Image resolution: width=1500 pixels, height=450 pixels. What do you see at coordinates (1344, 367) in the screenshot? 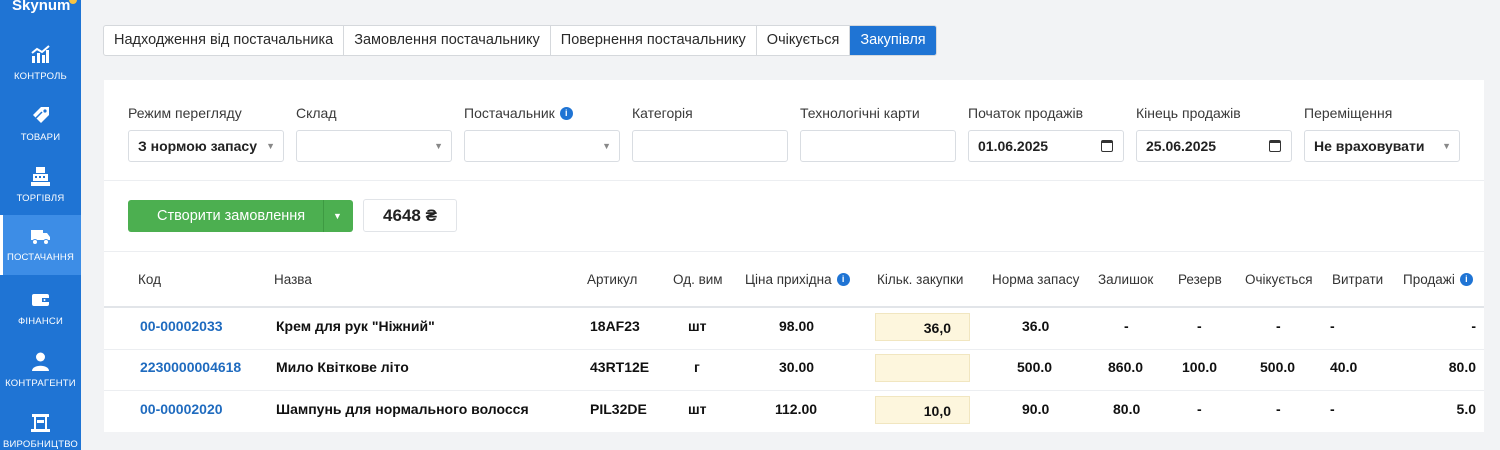
I see `row-expenses: 40.0` at bounding box center [1344, 367].